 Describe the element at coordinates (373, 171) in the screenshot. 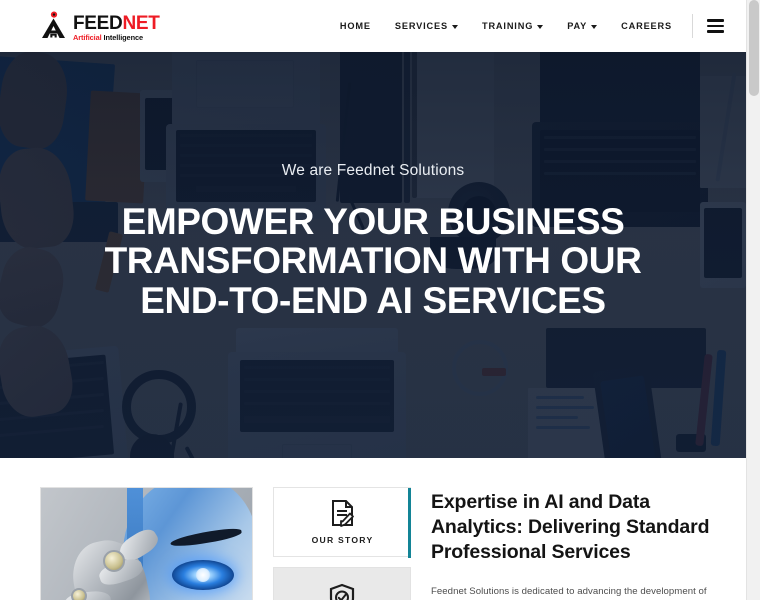

I see `hero-subtitle: We are Feednet Solutions` at that location.